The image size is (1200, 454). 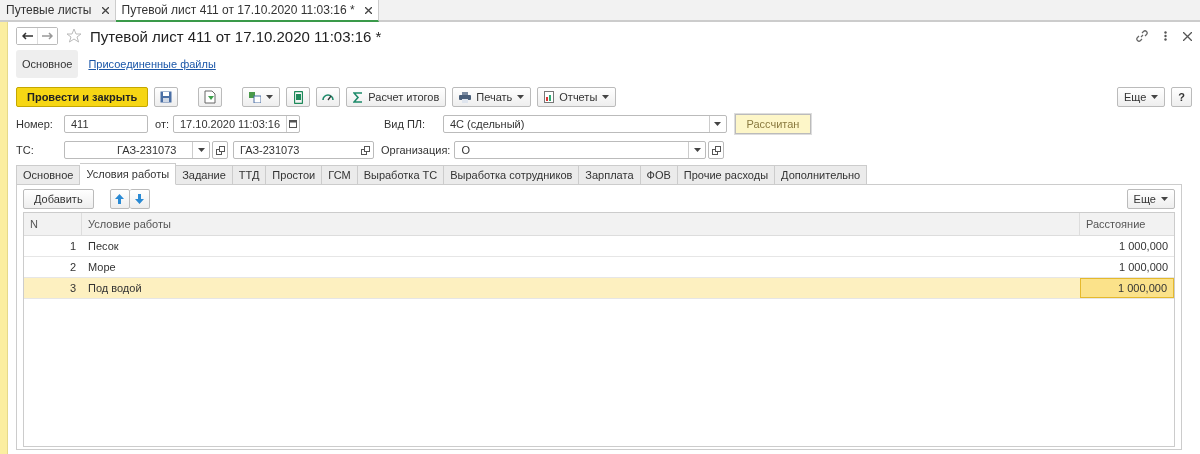 I want to click on add-button: Добавить, so click(x=58, y=199).